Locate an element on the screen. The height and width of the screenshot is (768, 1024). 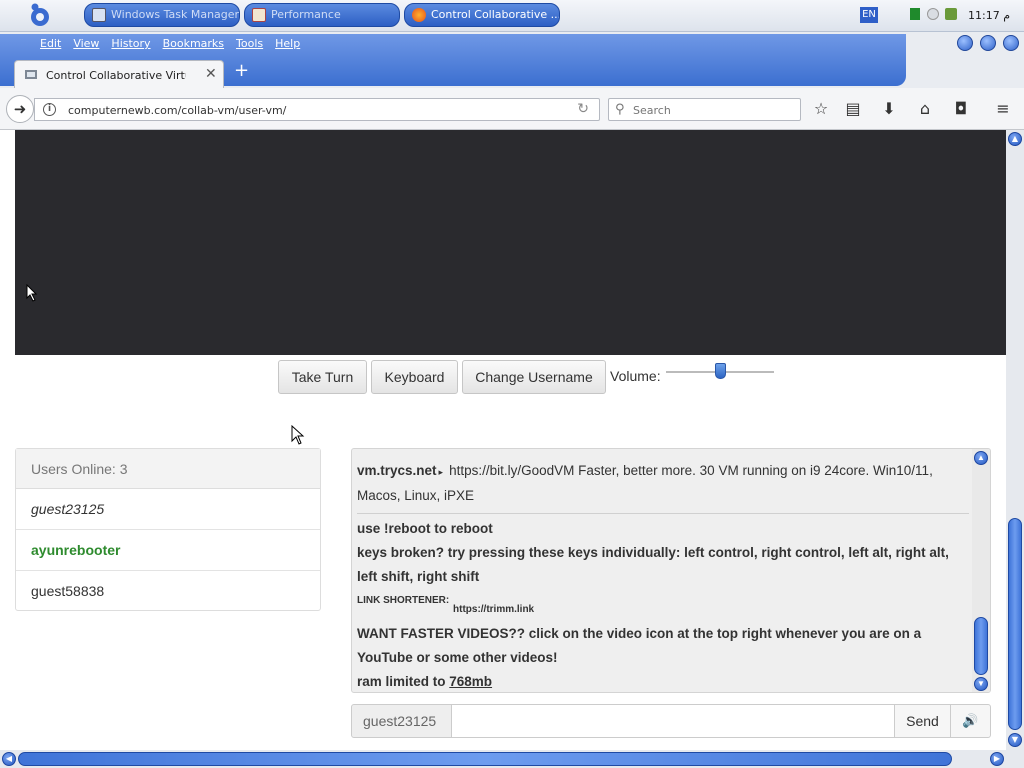
volume-slider-thumb is located at coordinates (720, 371).